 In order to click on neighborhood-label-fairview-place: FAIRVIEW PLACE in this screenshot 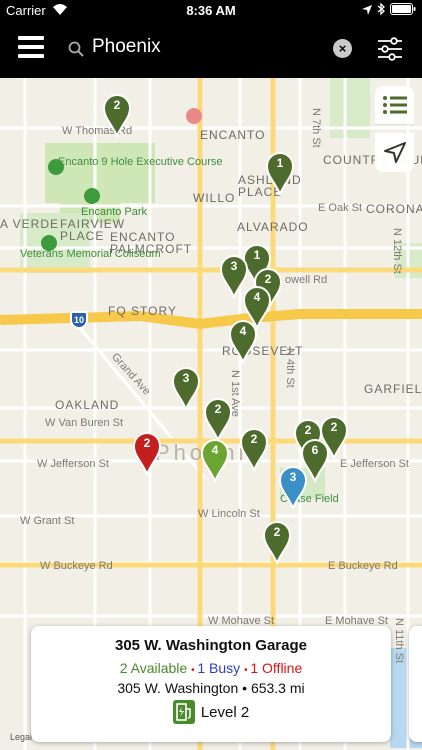, I will do `click(93, 230)`.